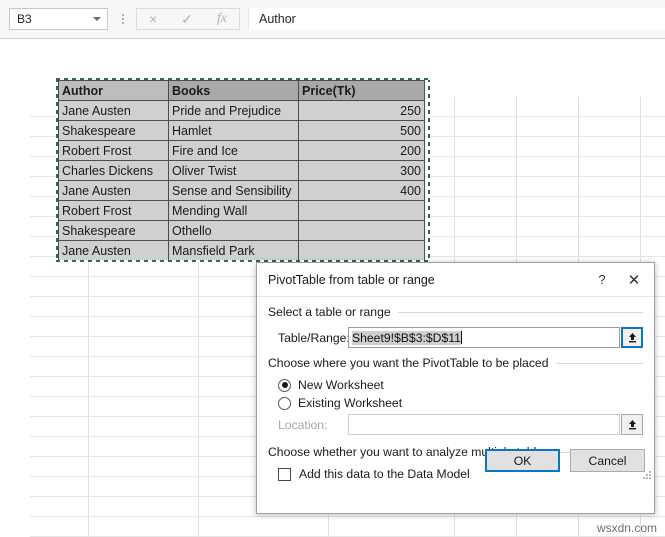  I want to click on data-model-checkbox-label: Add this data to the Data Model, so click(384, 474).